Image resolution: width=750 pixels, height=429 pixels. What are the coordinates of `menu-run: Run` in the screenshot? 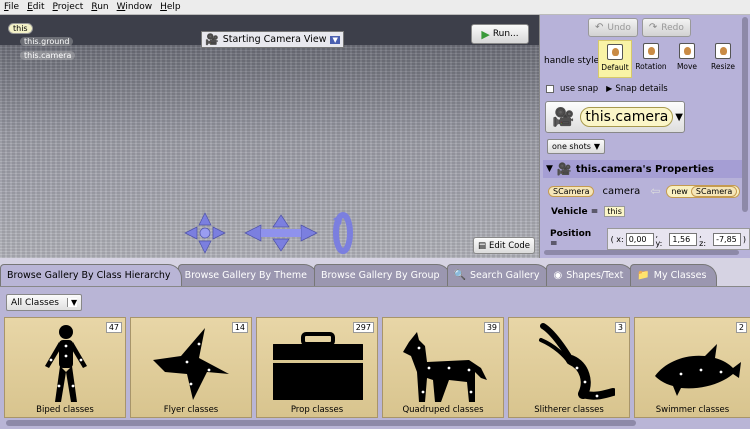 It's located at (99, 7).